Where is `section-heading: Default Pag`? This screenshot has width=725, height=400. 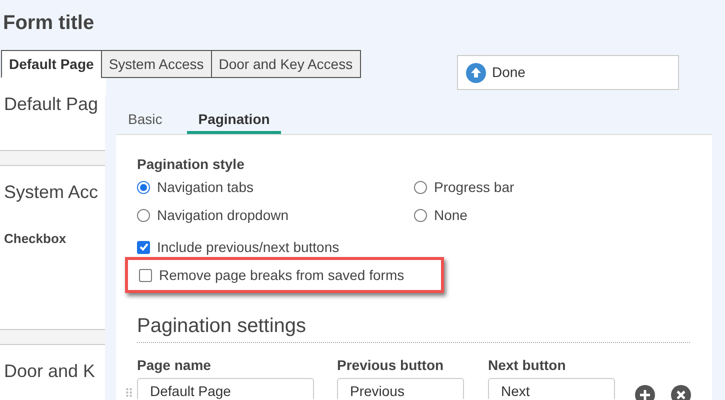
section-heading: Default Pag is located at coordinates (51, 104).